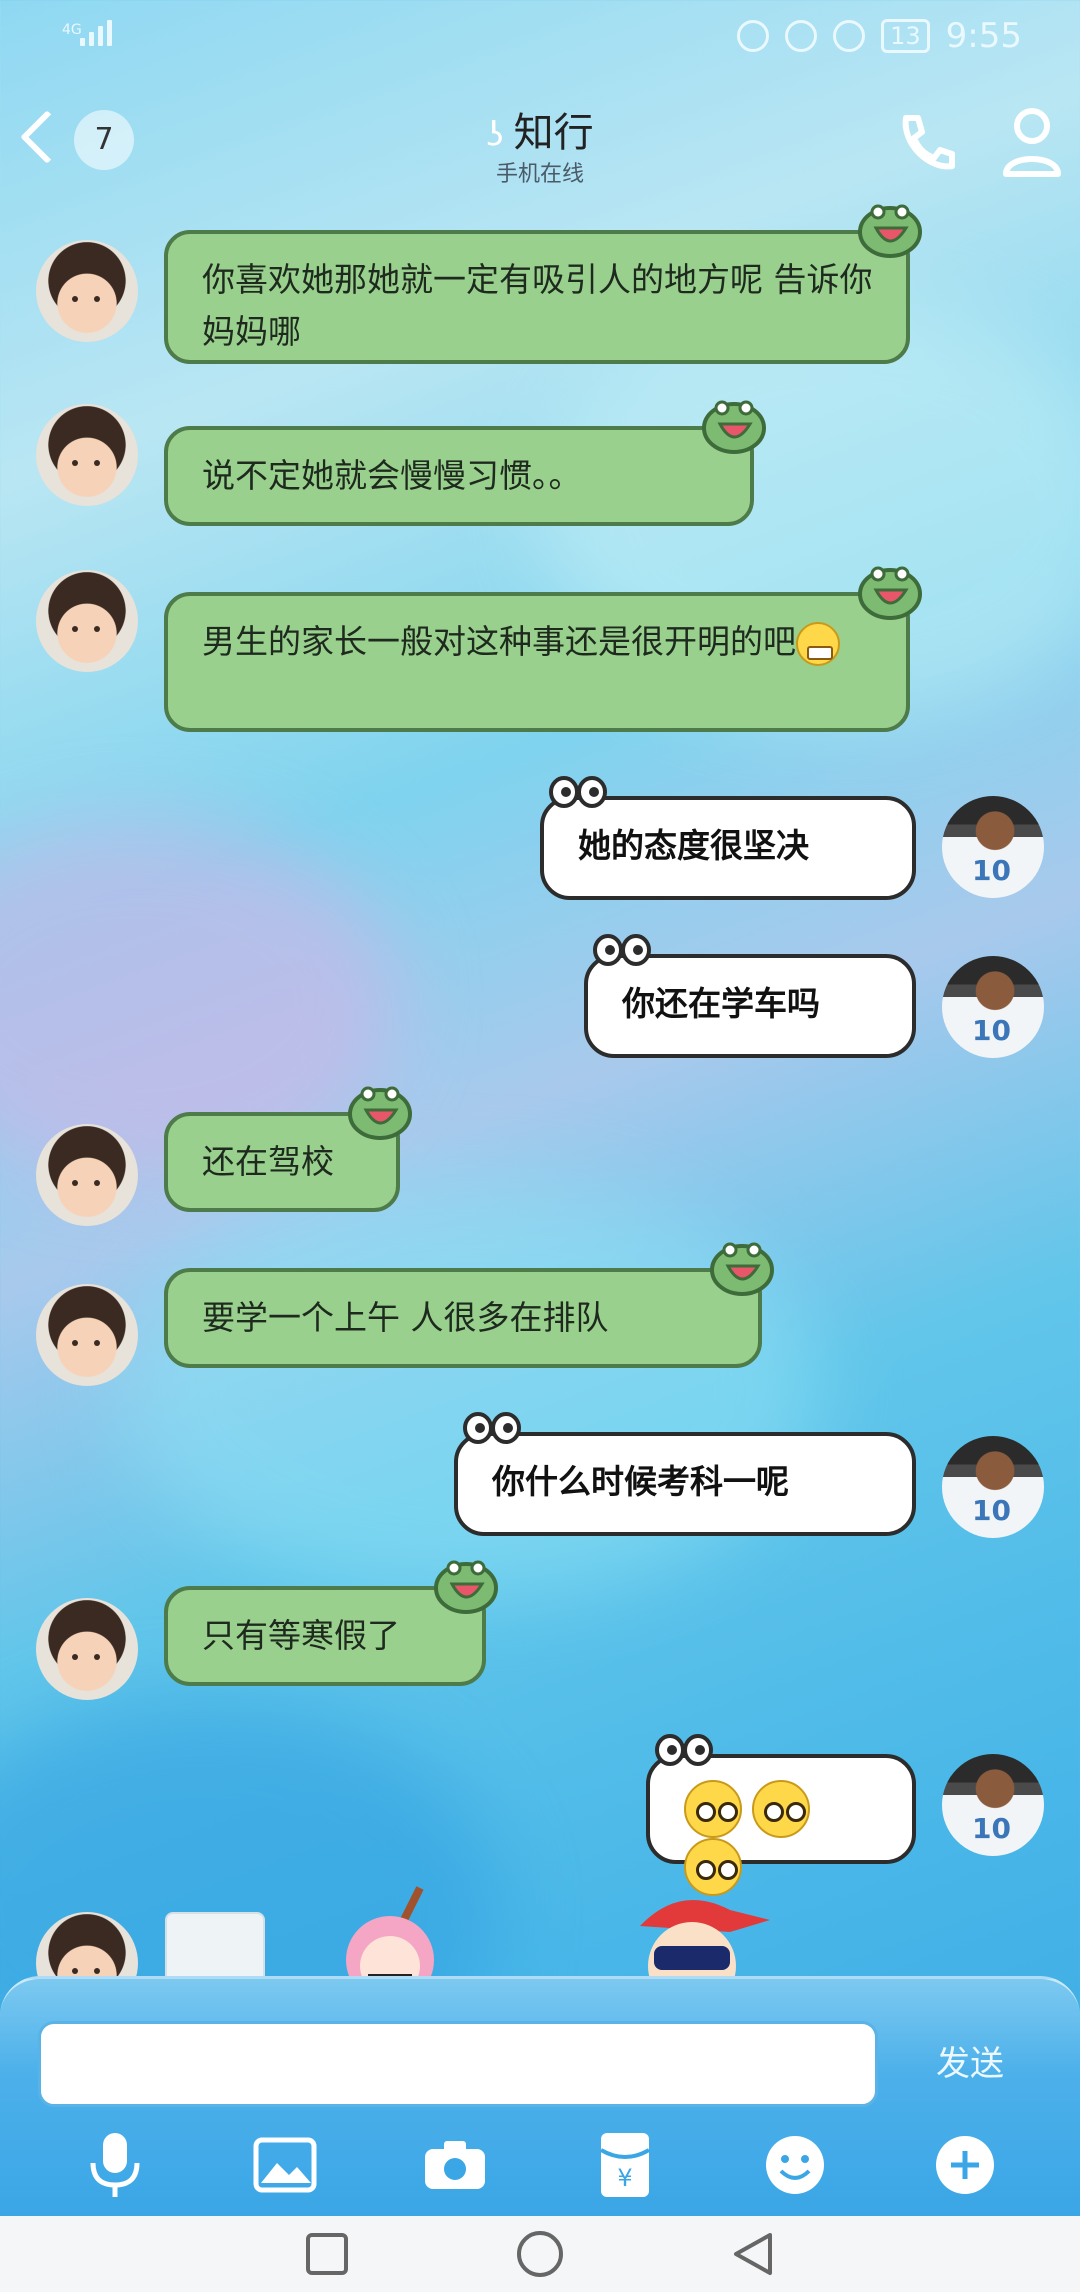 This screenshot has width=1080, height=2292. I want to click on outgoing-message: 你什么时候考科一呢, so click(685, 1474).